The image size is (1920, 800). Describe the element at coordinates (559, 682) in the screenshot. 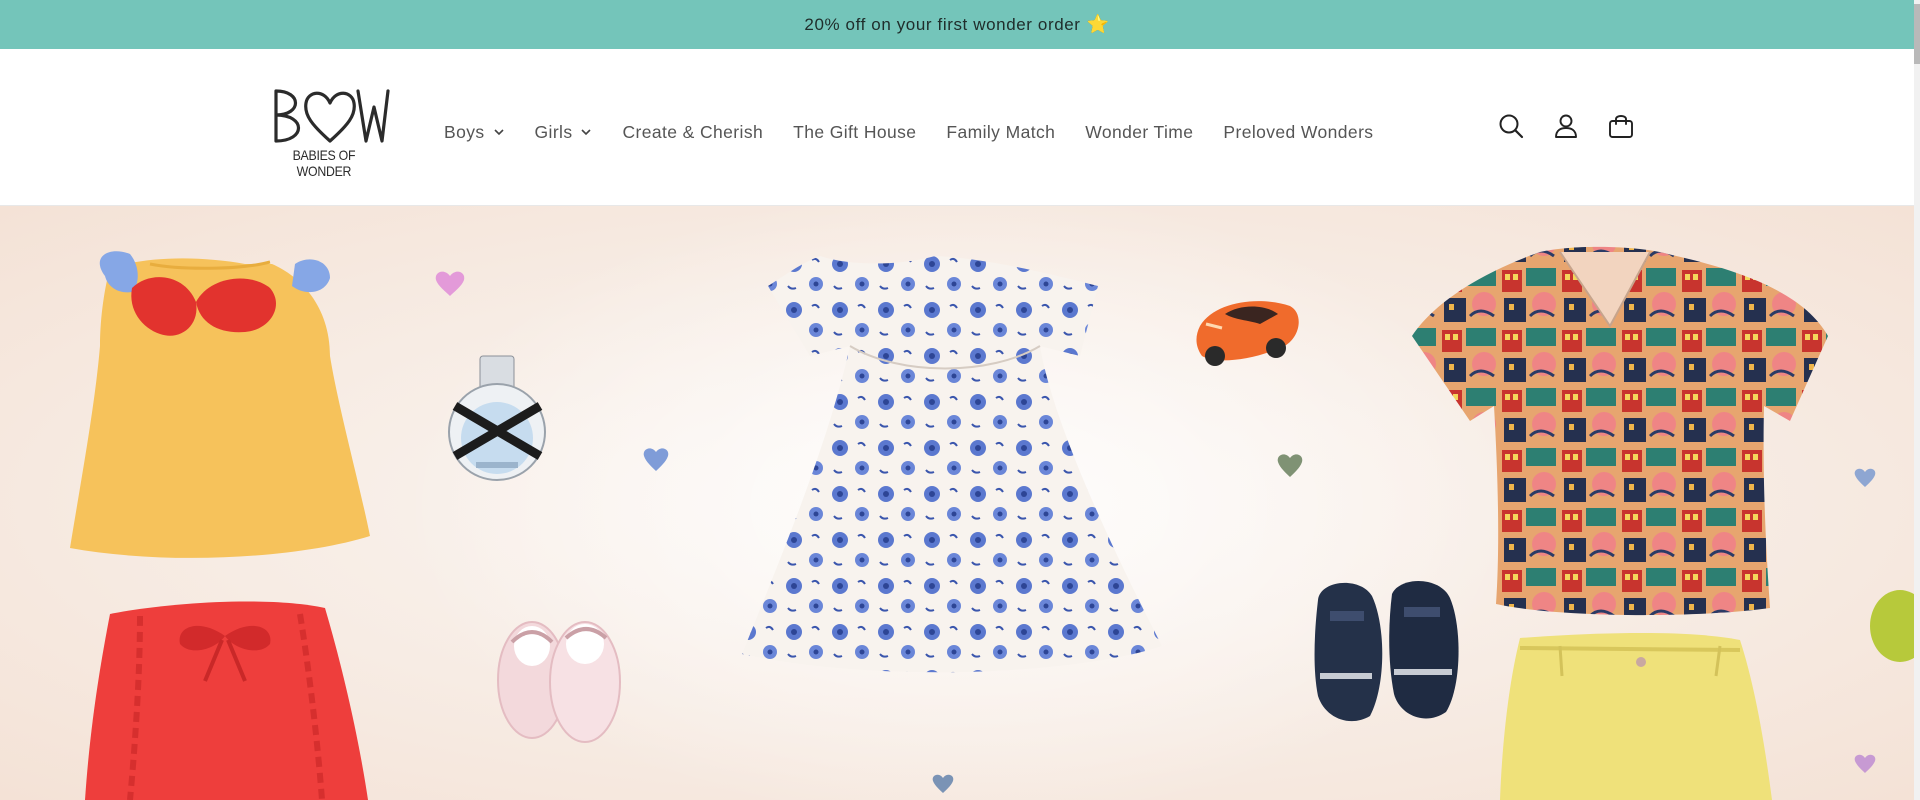

I see `pink-shoes-image` at that location.